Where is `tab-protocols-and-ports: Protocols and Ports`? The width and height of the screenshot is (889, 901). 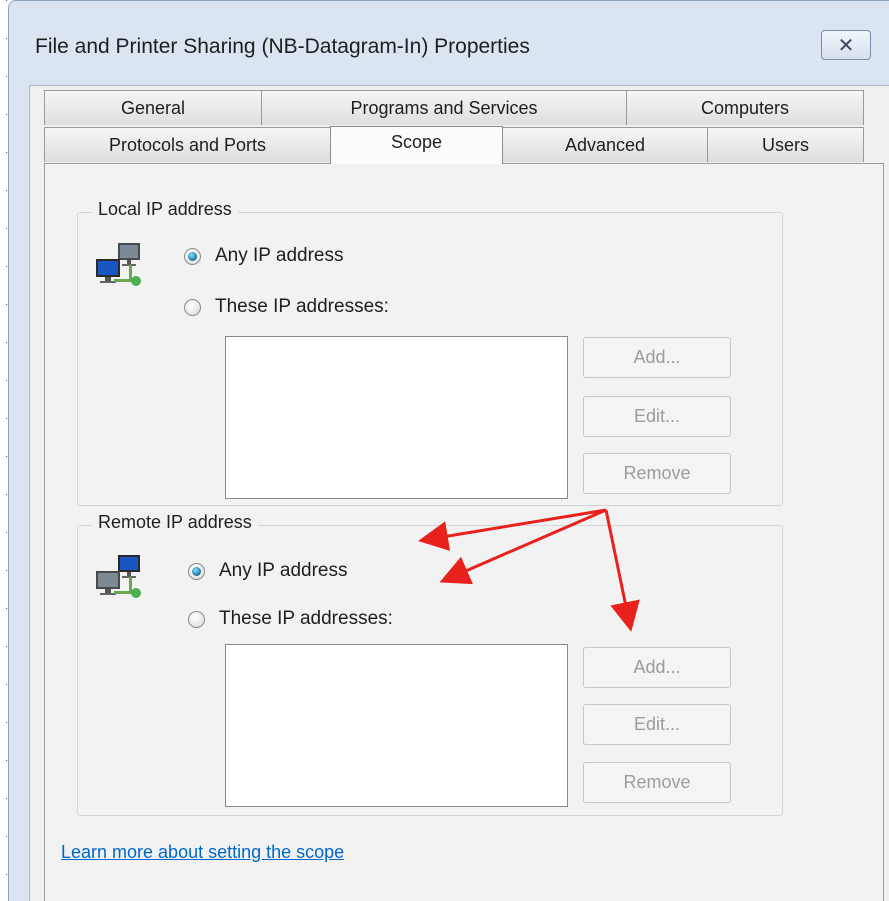
tab-protocols-and-ports: Protocols and Ports is located at coordinates (187, 144).